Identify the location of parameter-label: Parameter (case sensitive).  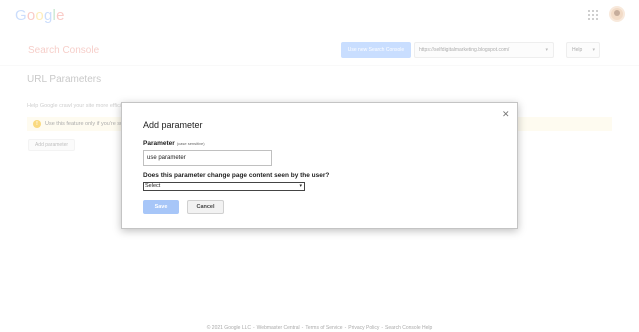
(174, 143).